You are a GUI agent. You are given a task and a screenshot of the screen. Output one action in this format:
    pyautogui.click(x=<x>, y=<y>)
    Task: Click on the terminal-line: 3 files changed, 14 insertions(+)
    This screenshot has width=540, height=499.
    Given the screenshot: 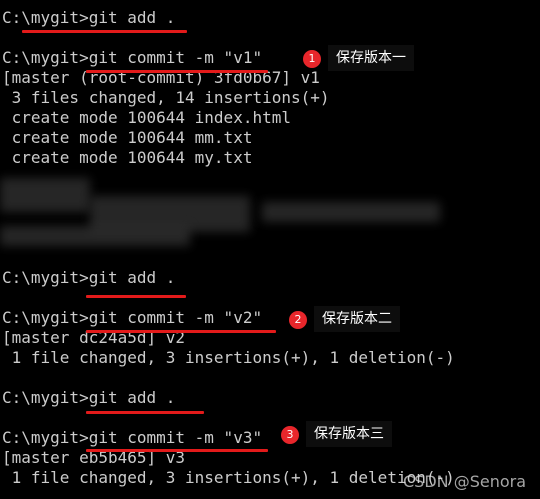 What is the action you would take?
    pyautogui.click(x=166, y=97)
    